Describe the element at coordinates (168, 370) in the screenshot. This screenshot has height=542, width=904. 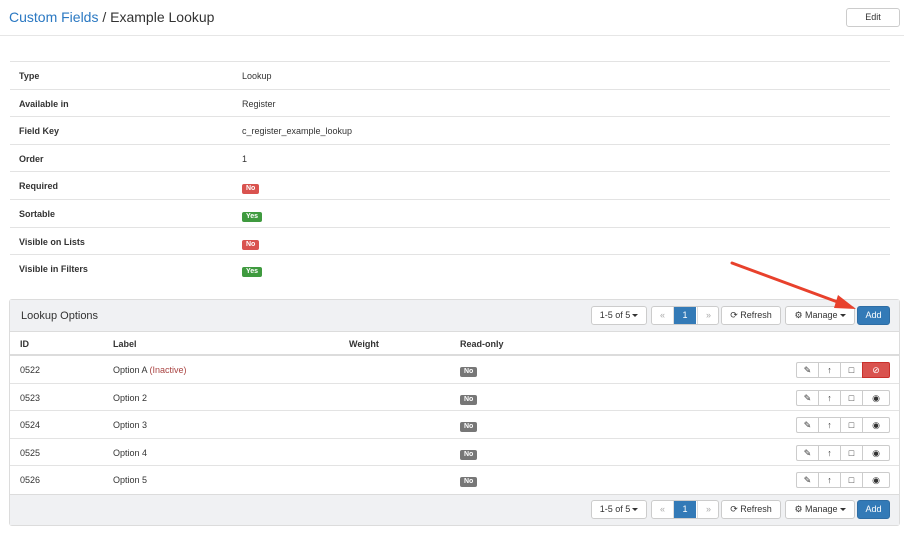
I see `inactive-status: (Inactive)` at that location.